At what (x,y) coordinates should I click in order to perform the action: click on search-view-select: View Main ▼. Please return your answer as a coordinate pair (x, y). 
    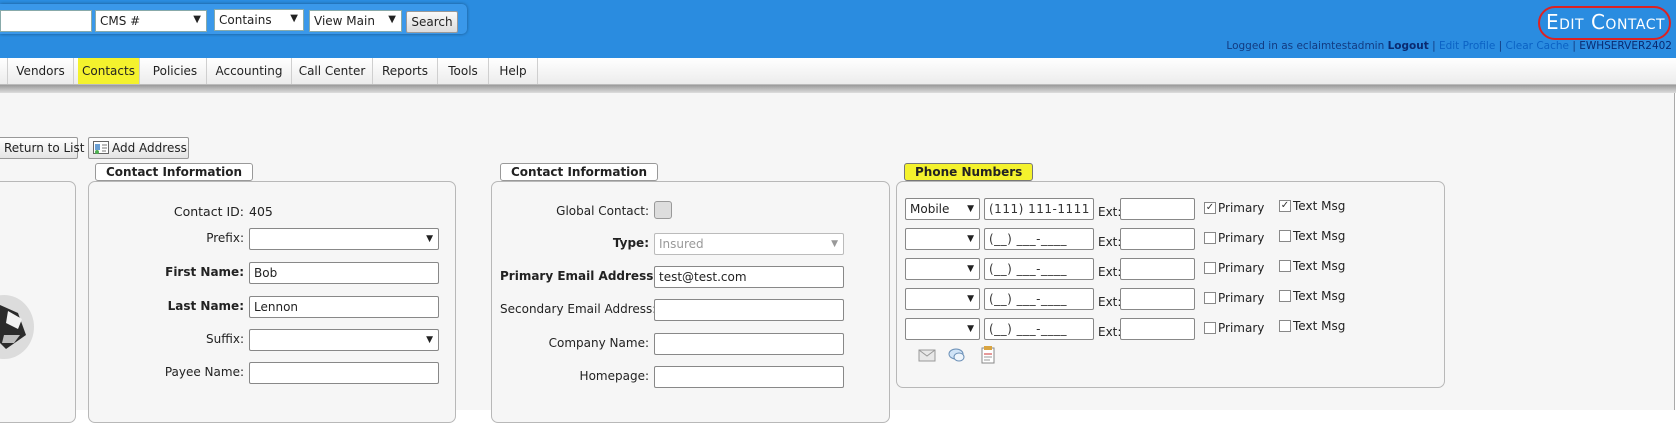
    Looking at the image, I should click on (355, 21).